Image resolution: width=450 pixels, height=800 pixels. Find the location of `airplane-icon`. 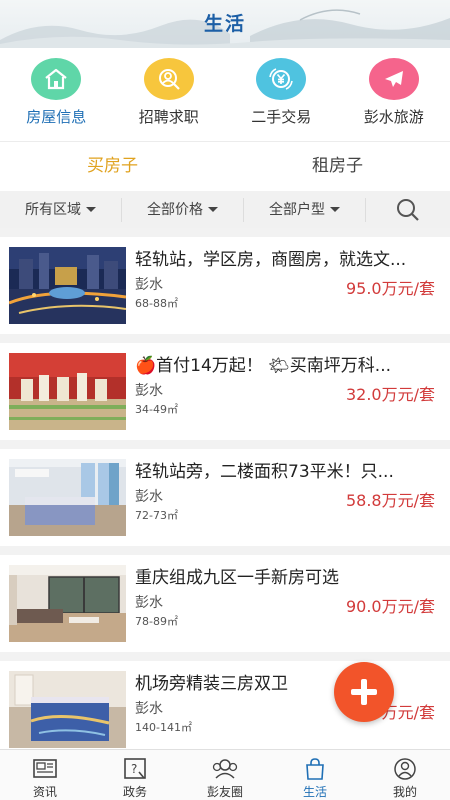

airplane-icon is located at coordinates (393, 79).